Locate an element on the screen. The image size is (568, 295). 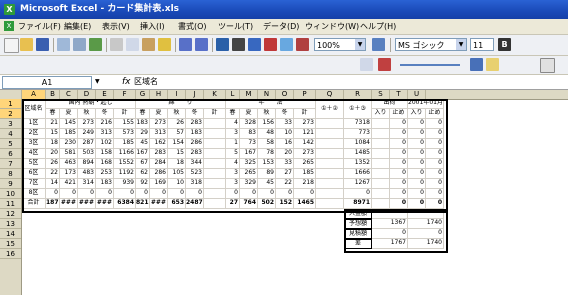
print-icon is located at coordinates (63, 44).